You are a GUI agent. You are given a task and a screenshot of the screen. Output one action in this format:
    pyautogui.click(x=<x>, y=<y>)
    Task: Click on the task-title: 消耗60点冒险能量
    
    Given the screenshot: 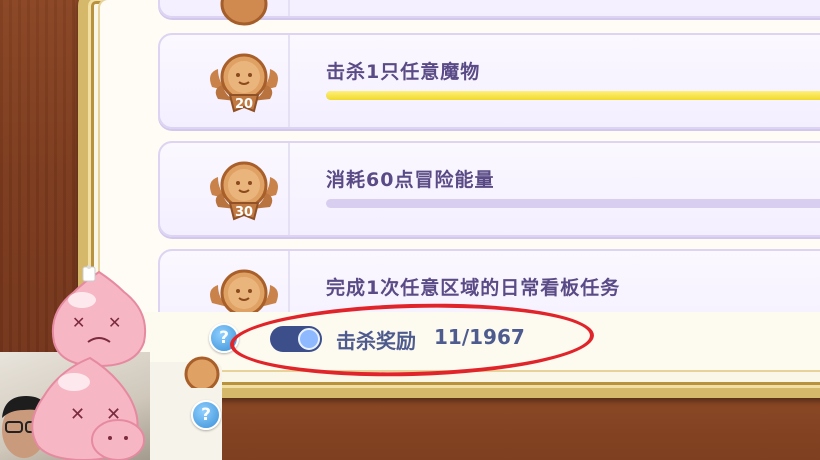 What is the action you would take?
    pyautogui.click(x=410, y=180)
    